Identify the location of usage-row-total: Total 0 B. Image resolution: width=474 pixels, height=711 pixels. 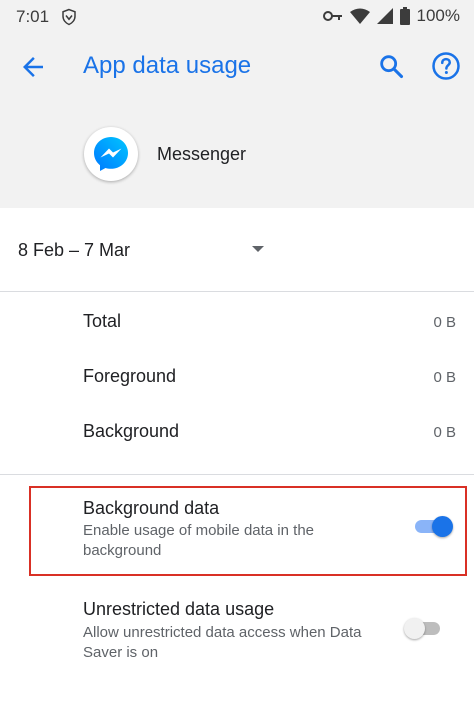
(237, 322).